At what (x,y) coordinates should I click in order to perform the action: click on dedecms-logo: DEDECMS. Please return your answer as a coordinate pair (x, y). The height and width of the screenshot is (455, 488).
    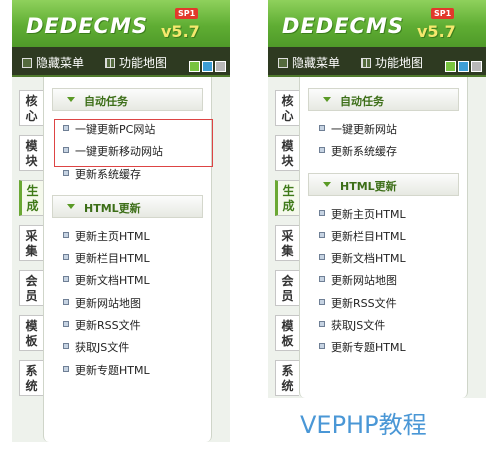
    Looking at the image, I should click on (87, 26).